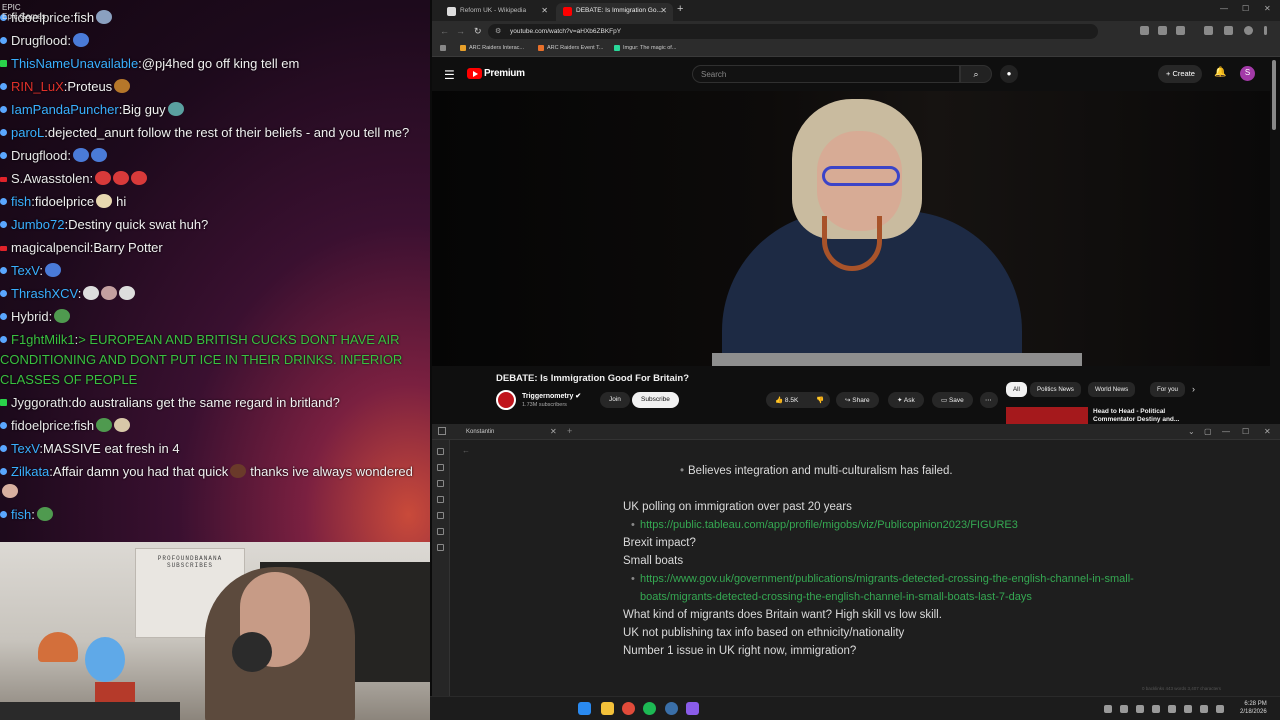 The height and width of the screenshot is (720, 1280). Describe the element at coordinates (952, 400) in the screenshot. I see `save-button: ▭ Save` at that location.